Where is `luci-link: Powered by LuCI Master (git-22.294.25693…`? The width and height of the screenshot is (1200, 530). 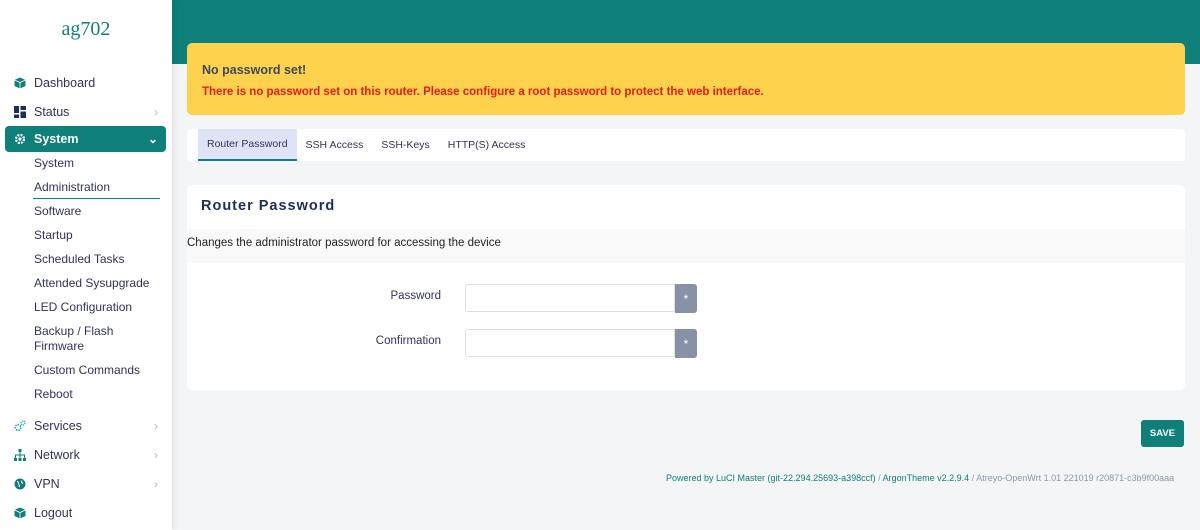
luci-link: Powered by LuCI Master (git-22.294.25693… is located at coordinates (771, 478).